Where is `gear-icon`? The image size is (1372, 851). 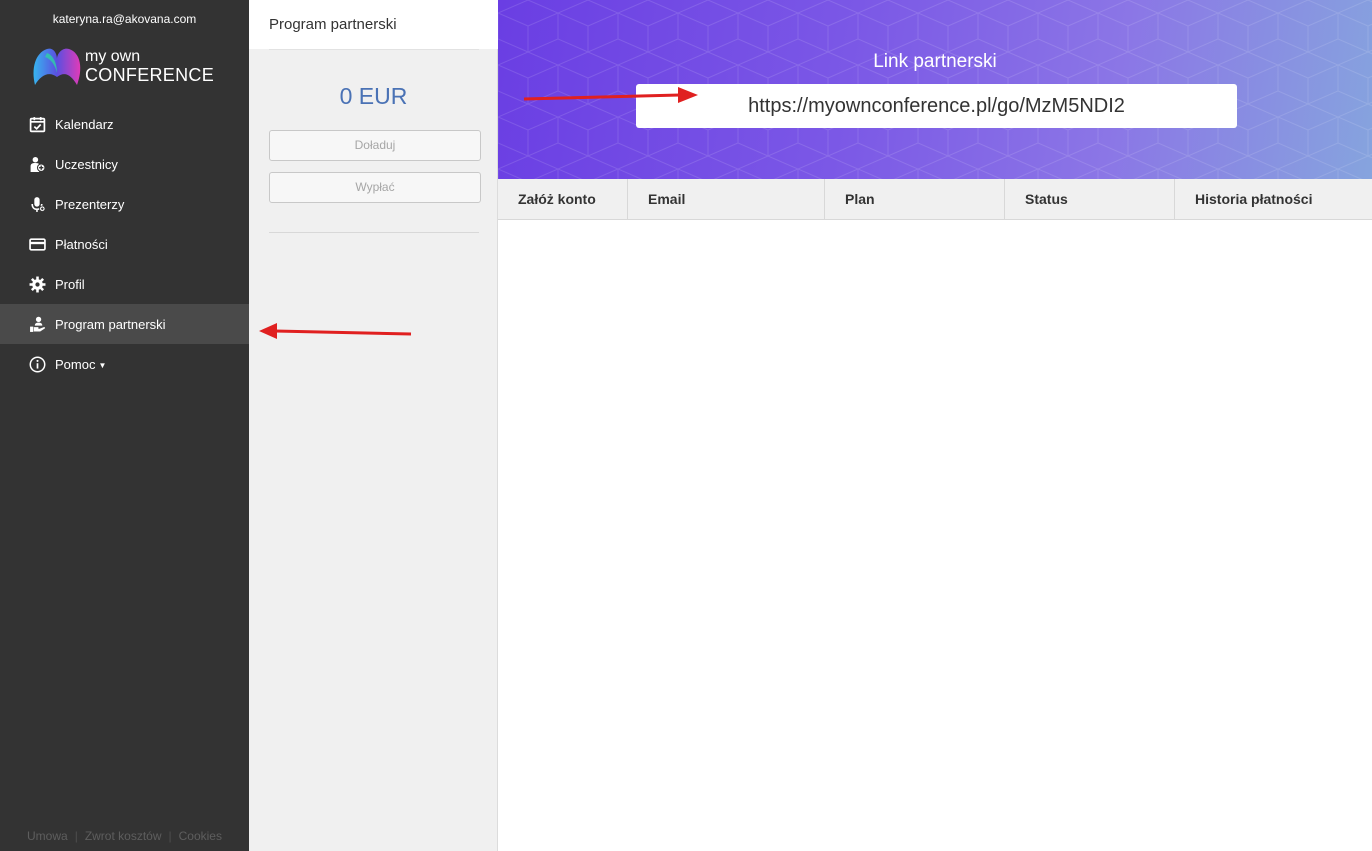
gear-icon is located at coordinates (37, 284).